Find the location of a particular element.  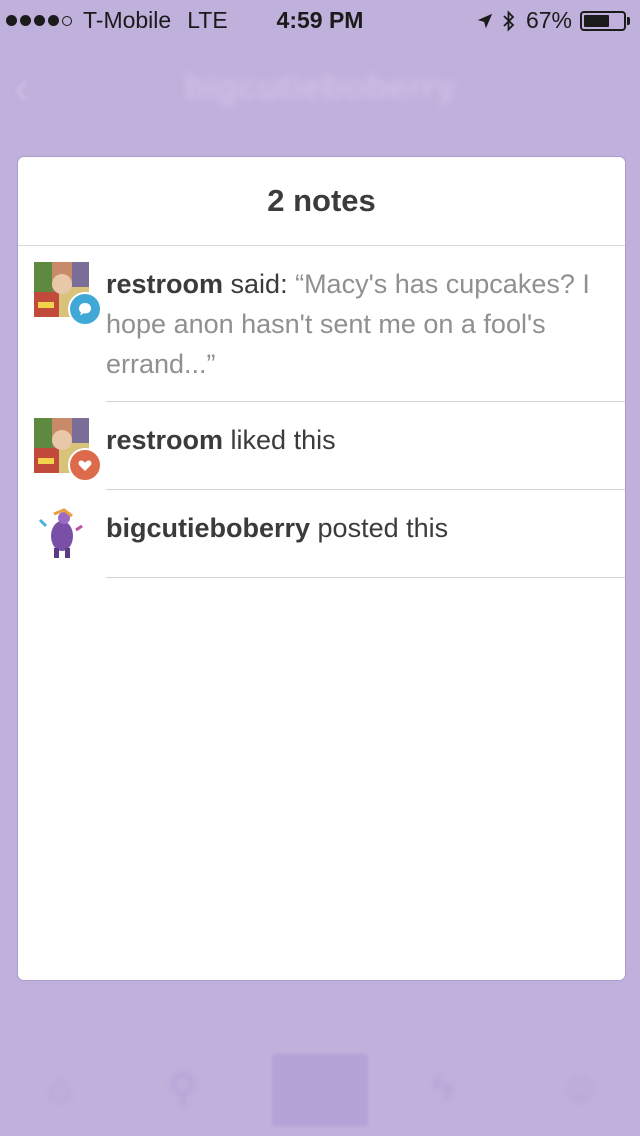

note-text: bigcutieboberry posted this is located at coordinates (365, 528).